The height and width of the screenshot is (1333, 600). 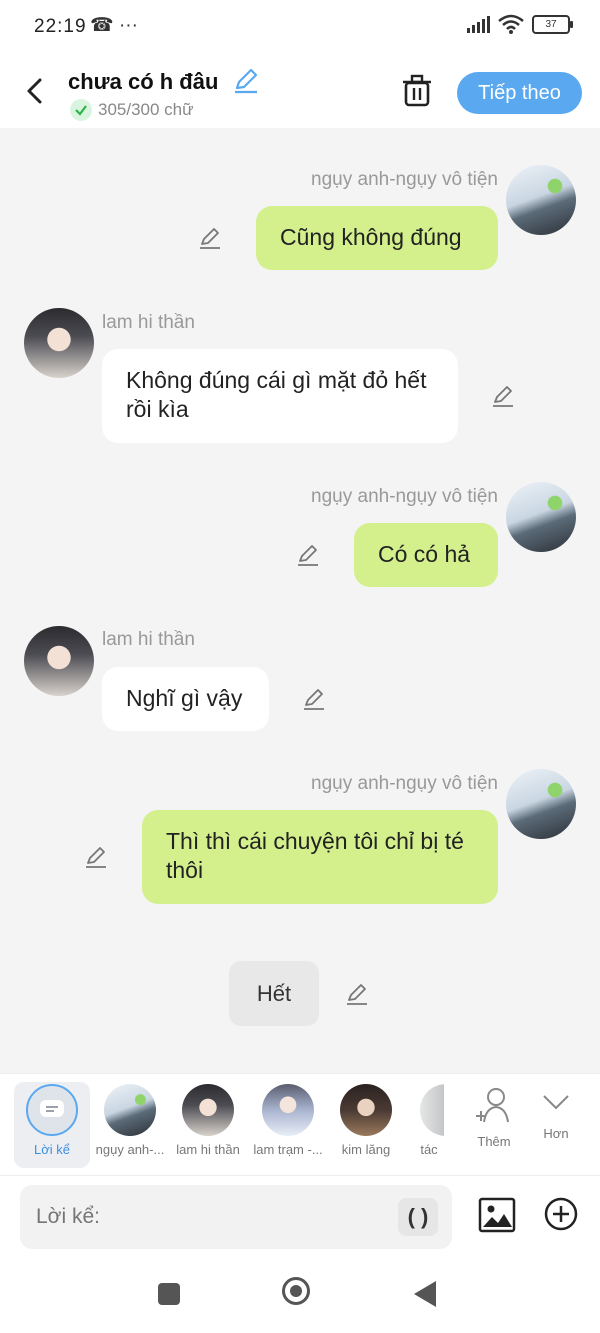 I want to click on message-bubble: Nghĩ gì vậy, so click(x=185, y=699).